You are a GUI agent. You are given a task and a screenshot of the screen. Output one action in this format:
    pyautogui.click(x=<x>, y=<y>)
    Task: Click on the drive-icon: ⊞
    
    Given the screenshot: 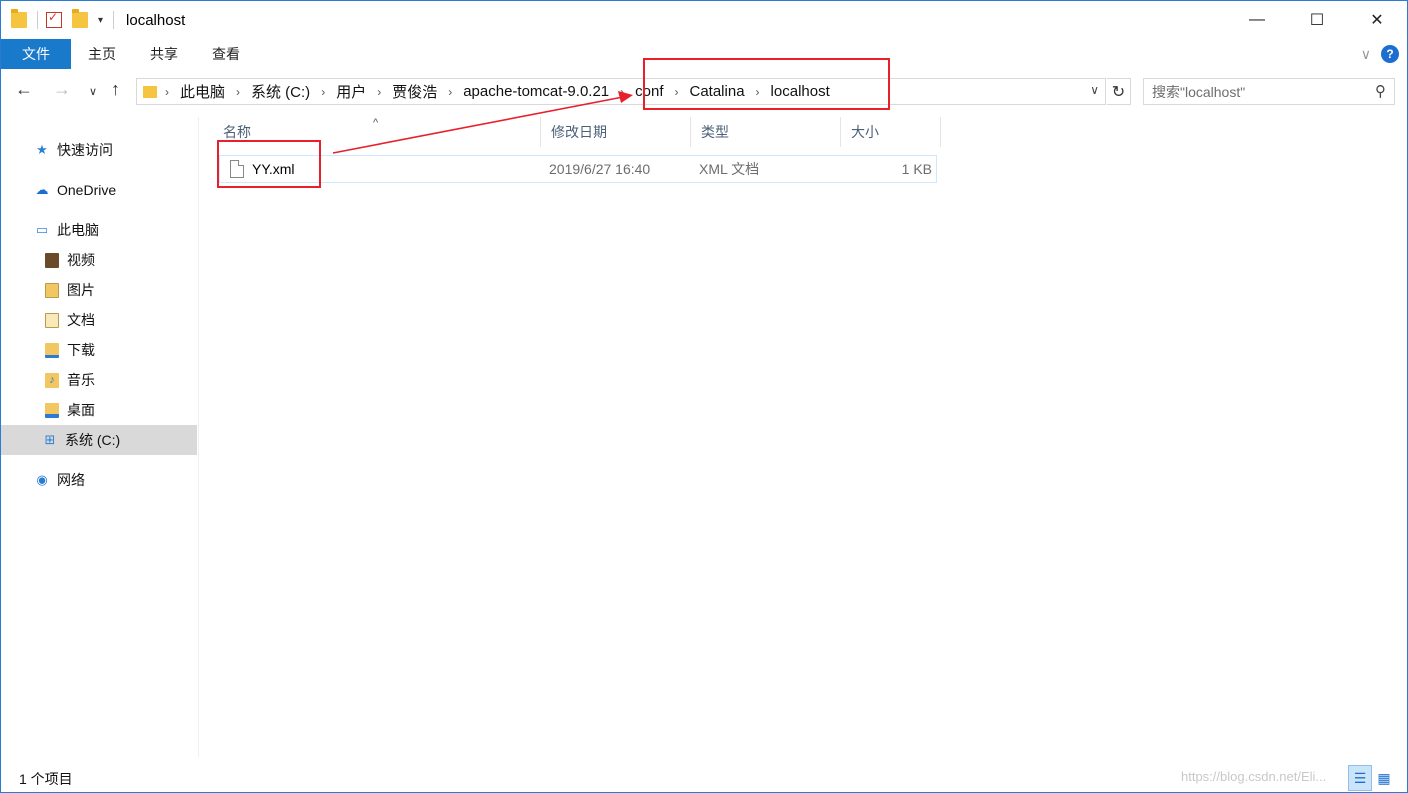 What is the action you would take?
    pyautogui.click(x=50, y=439)
    